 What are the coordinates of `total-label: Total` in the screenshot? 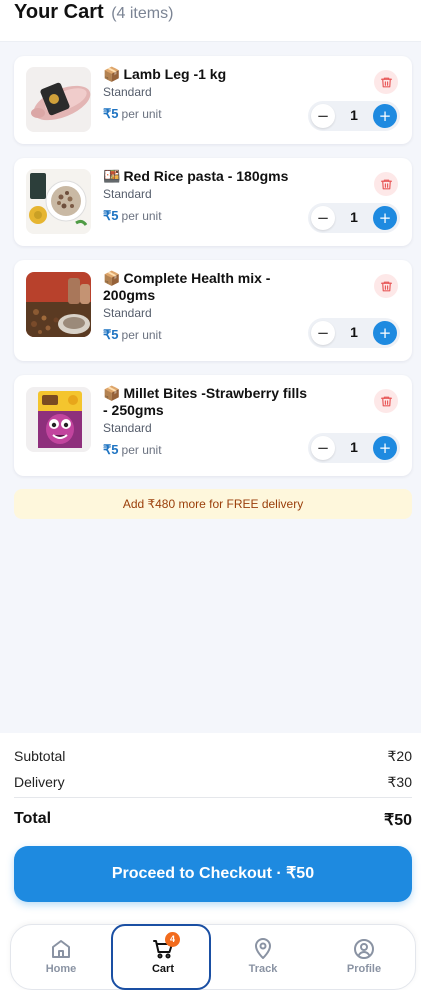 It's located at (33, 818).